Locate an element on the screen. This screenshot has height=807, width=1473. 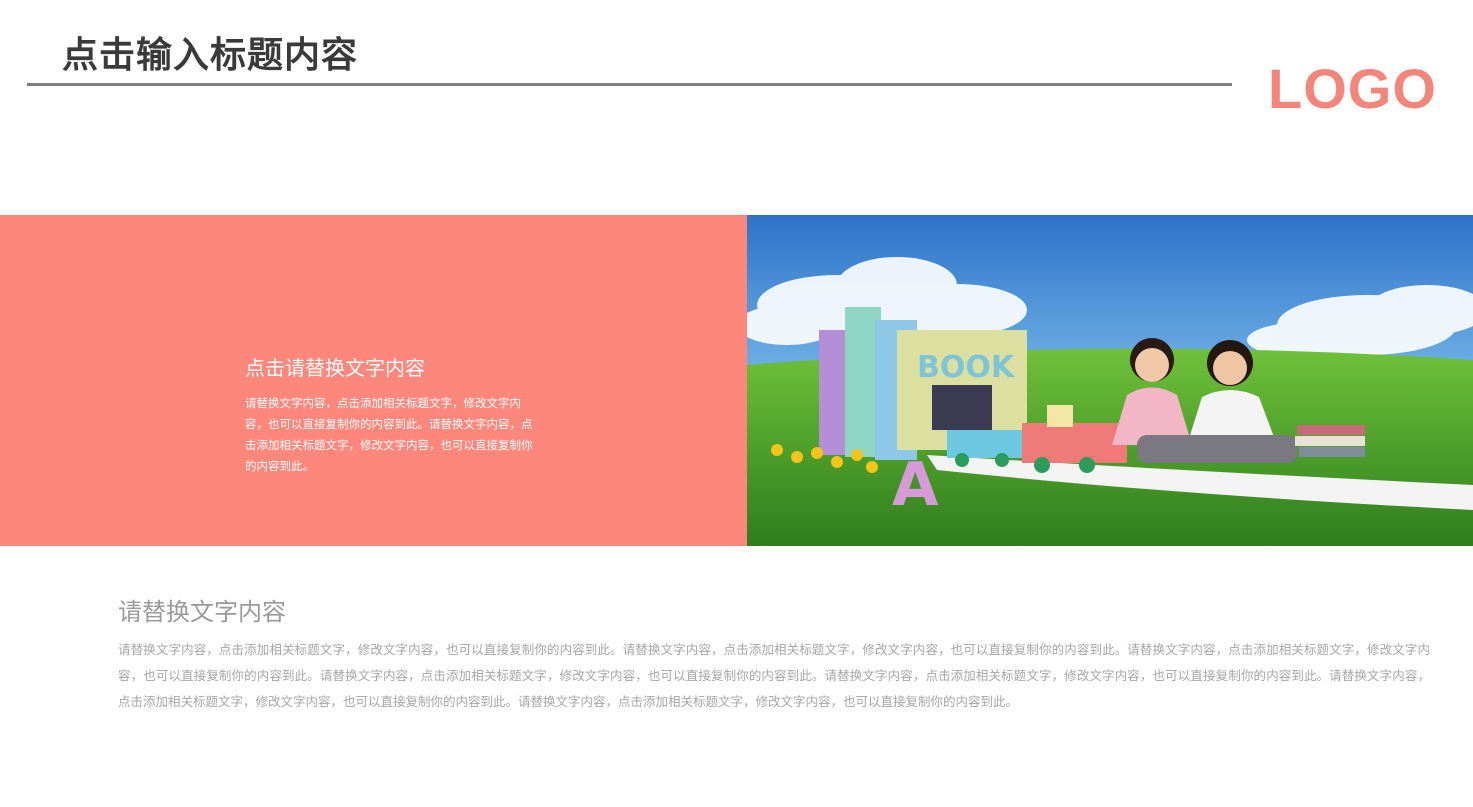
section-heading: 请替换文字内容 is located at coordinates (202, 612).